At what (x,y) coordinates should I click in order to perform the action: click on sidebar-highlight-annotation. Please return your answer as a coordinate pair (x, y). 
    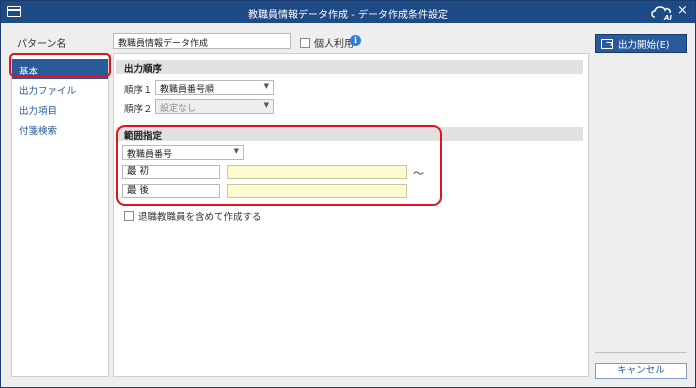
    Looking at the image, I should click on (60, 65).